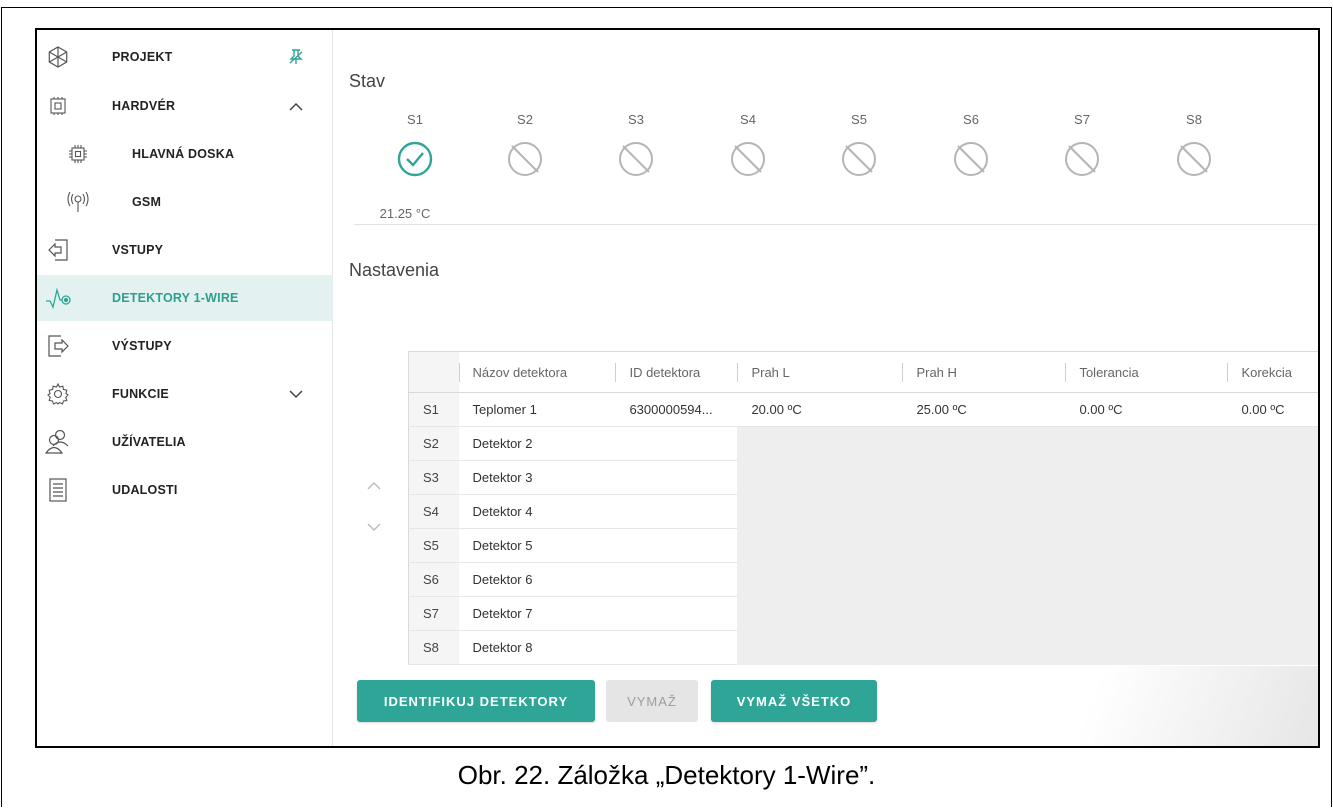 The image size is (1333, 809). I want to click on inputs-icon, so click(58, 250).